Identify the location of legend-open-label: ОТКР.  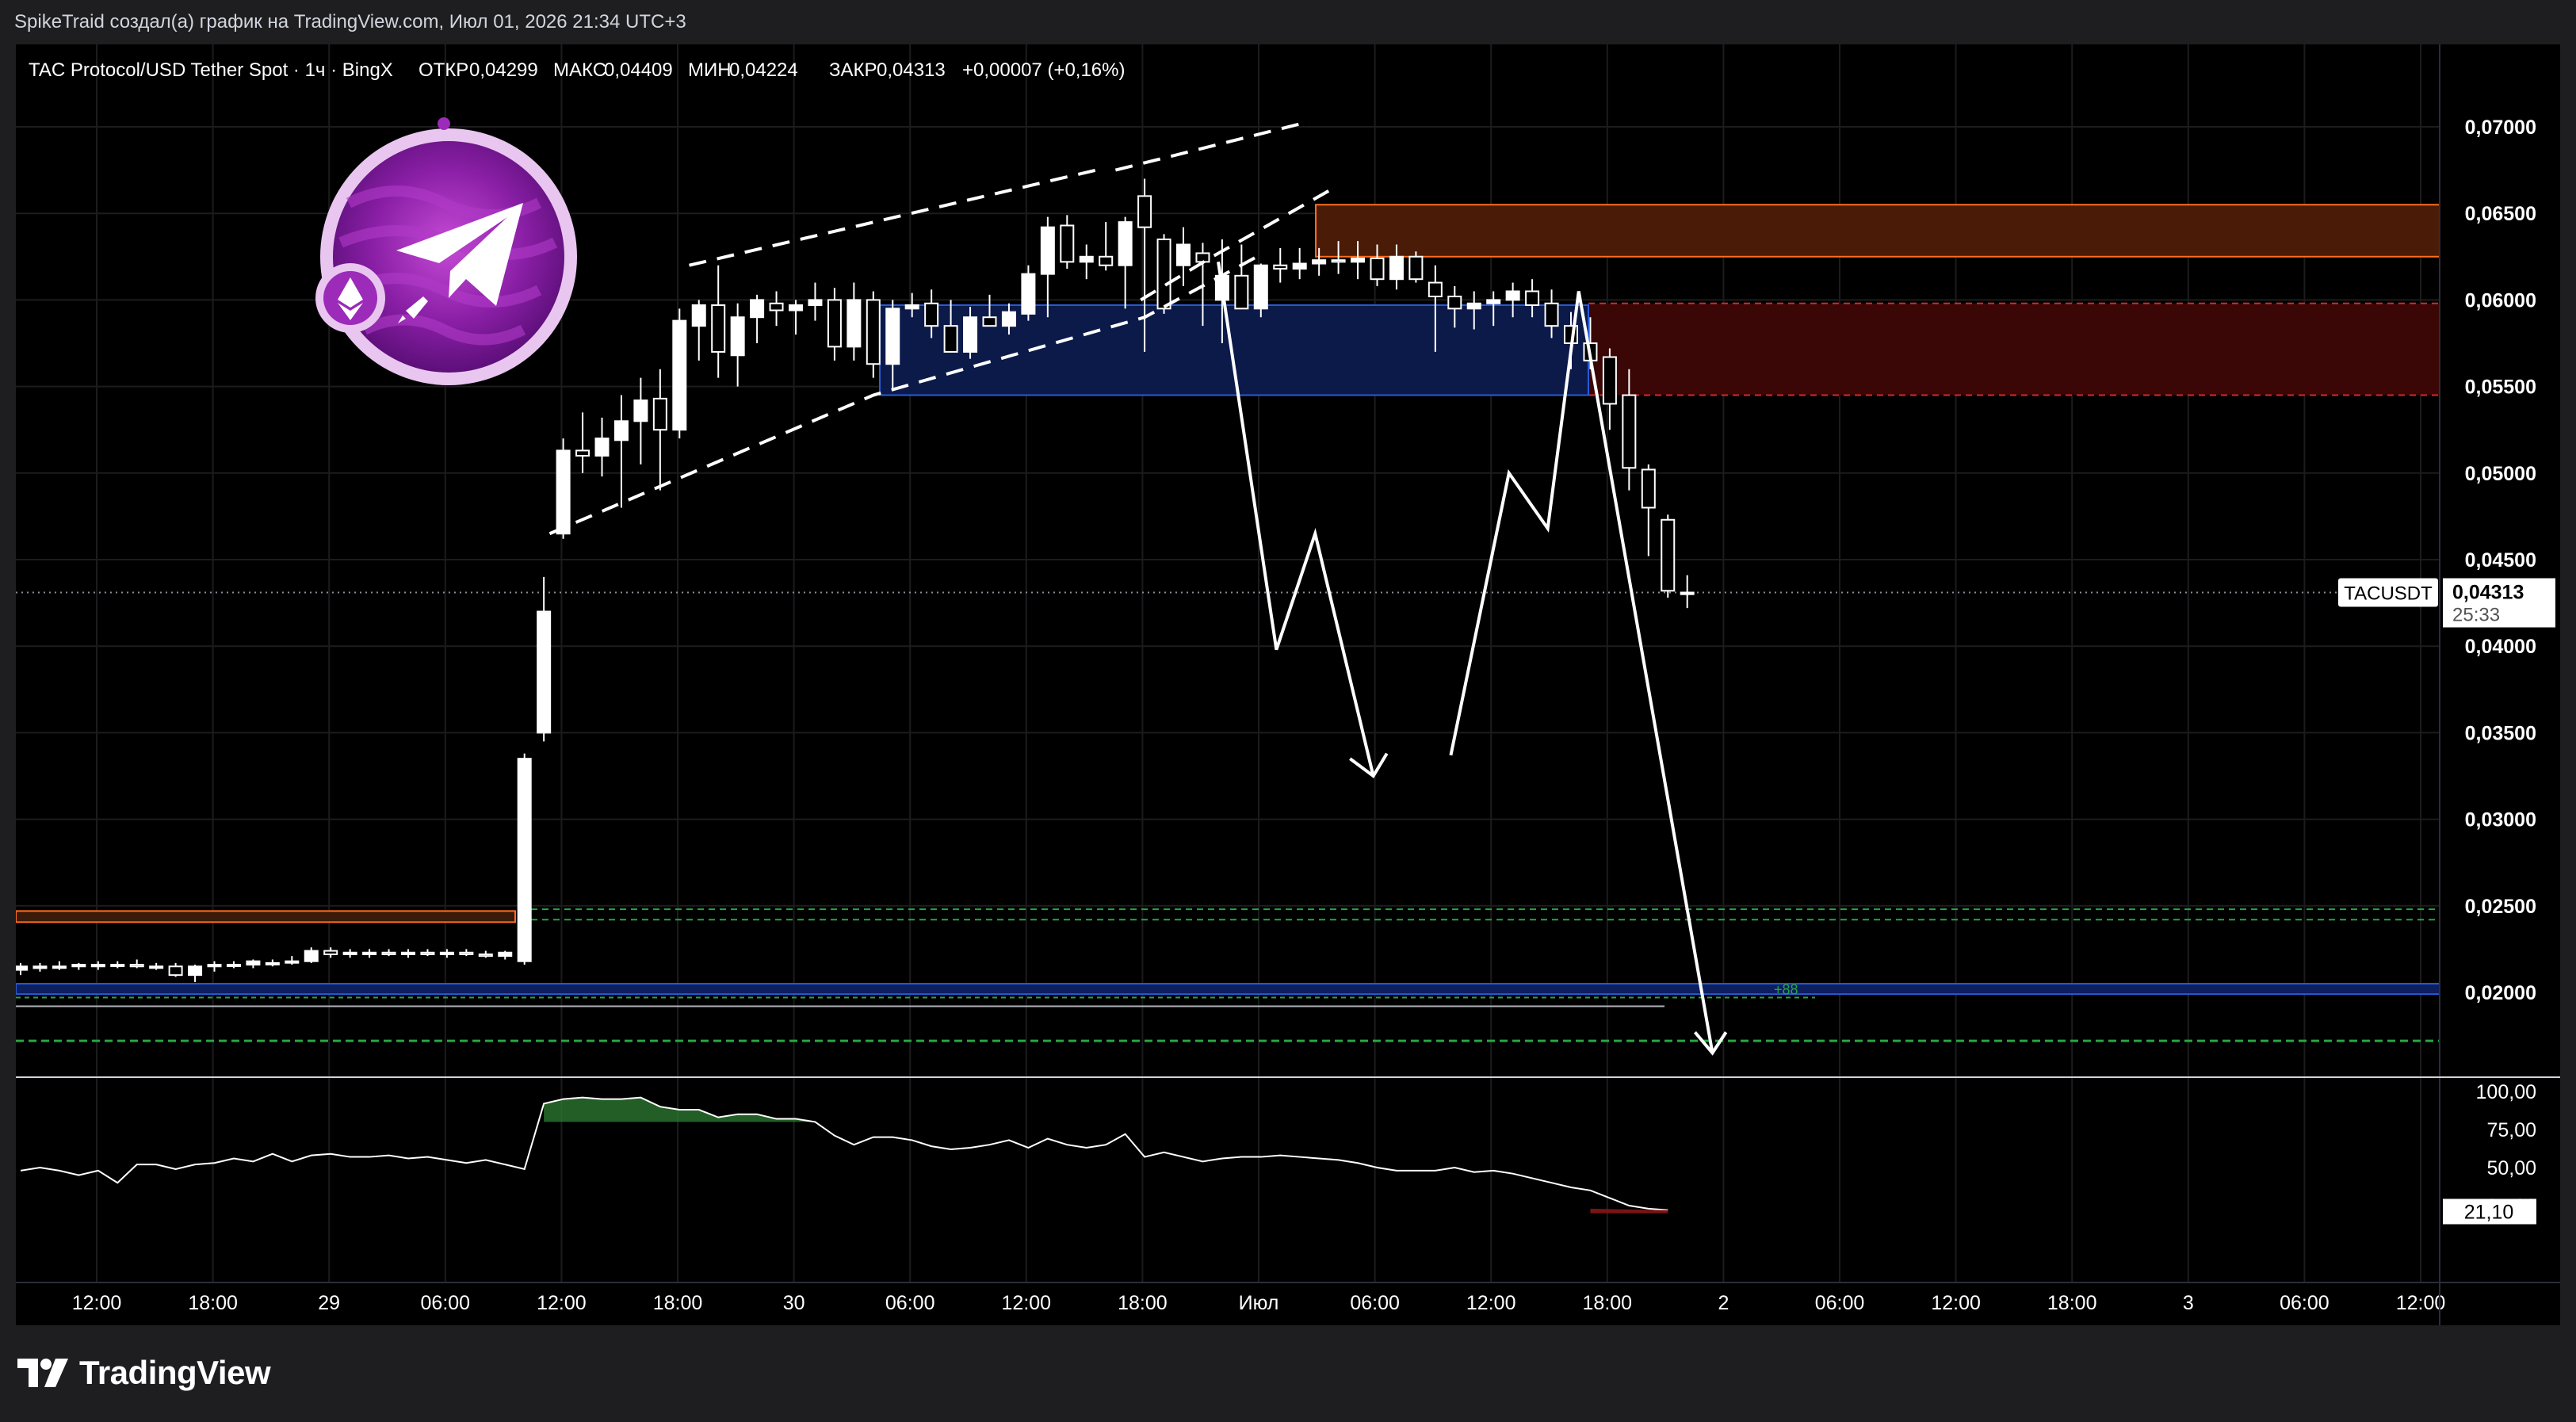
(443, 70).